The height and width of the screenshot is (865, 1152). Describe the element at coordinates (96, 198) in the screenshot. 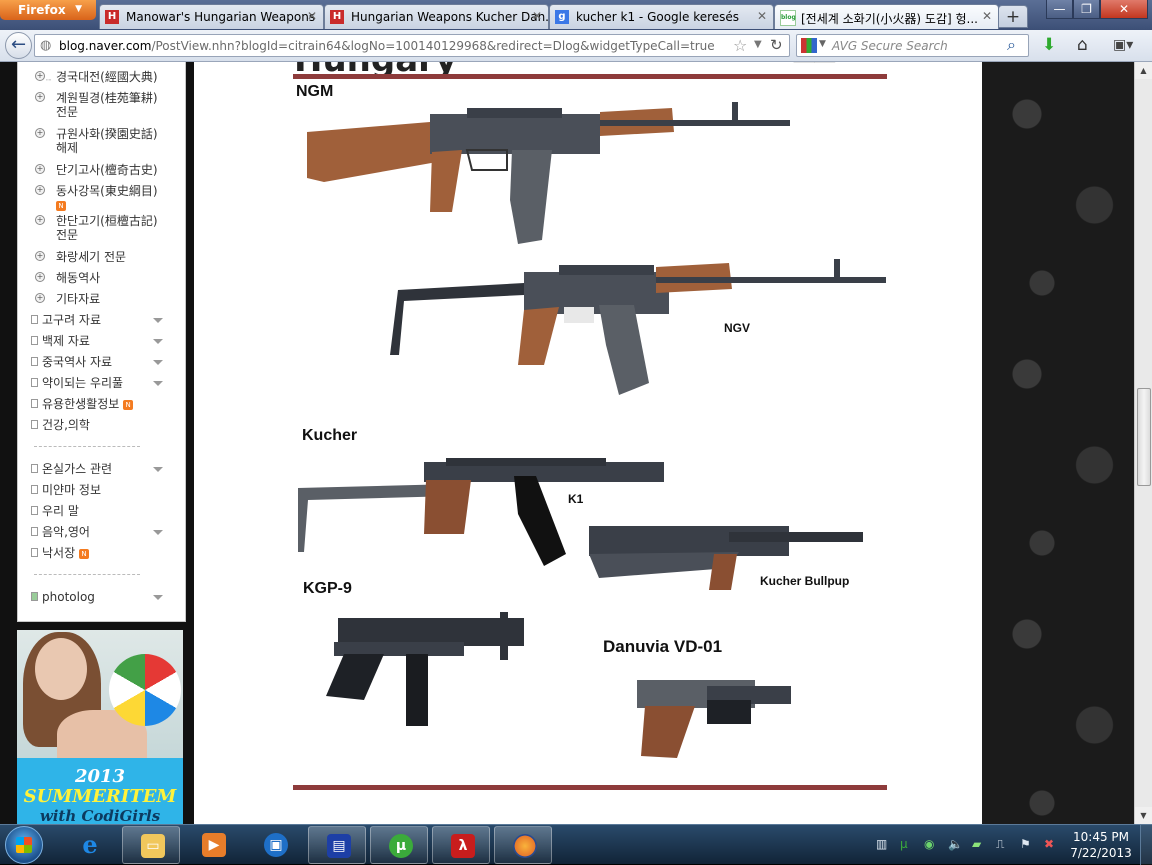

I see `sidebar-item: + 동사강목(東史綱目) N` at that location.